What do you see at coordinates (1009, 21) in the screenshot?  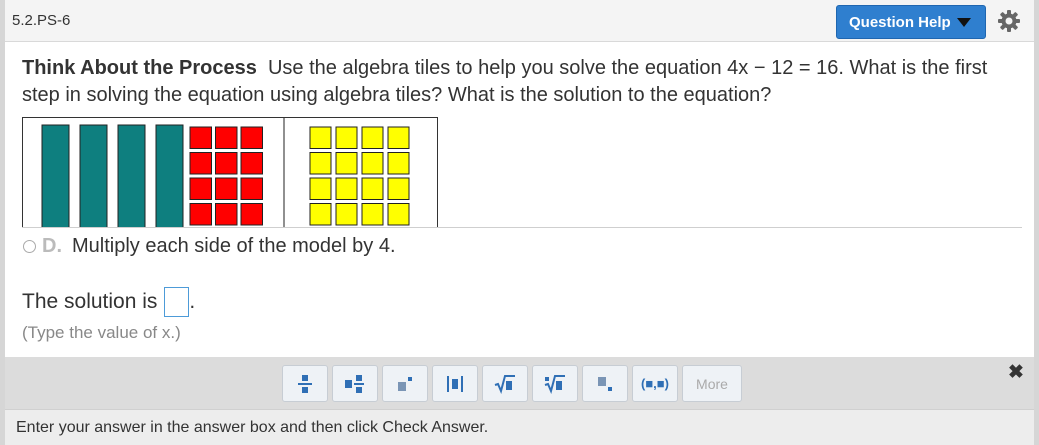 I see `gear-icon` at bounding box center [1009, 21].